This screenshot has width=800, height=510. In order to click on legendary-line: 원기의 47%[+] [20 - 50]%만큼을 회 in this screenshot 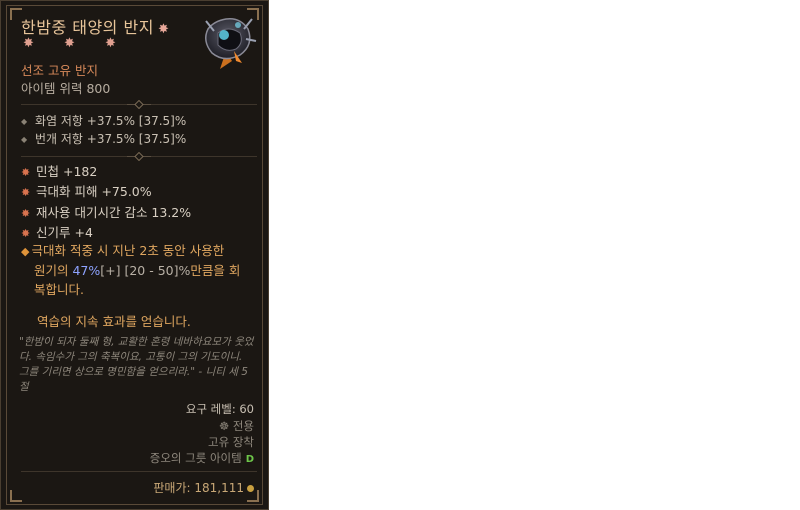, I will do `click(138, 270)`.